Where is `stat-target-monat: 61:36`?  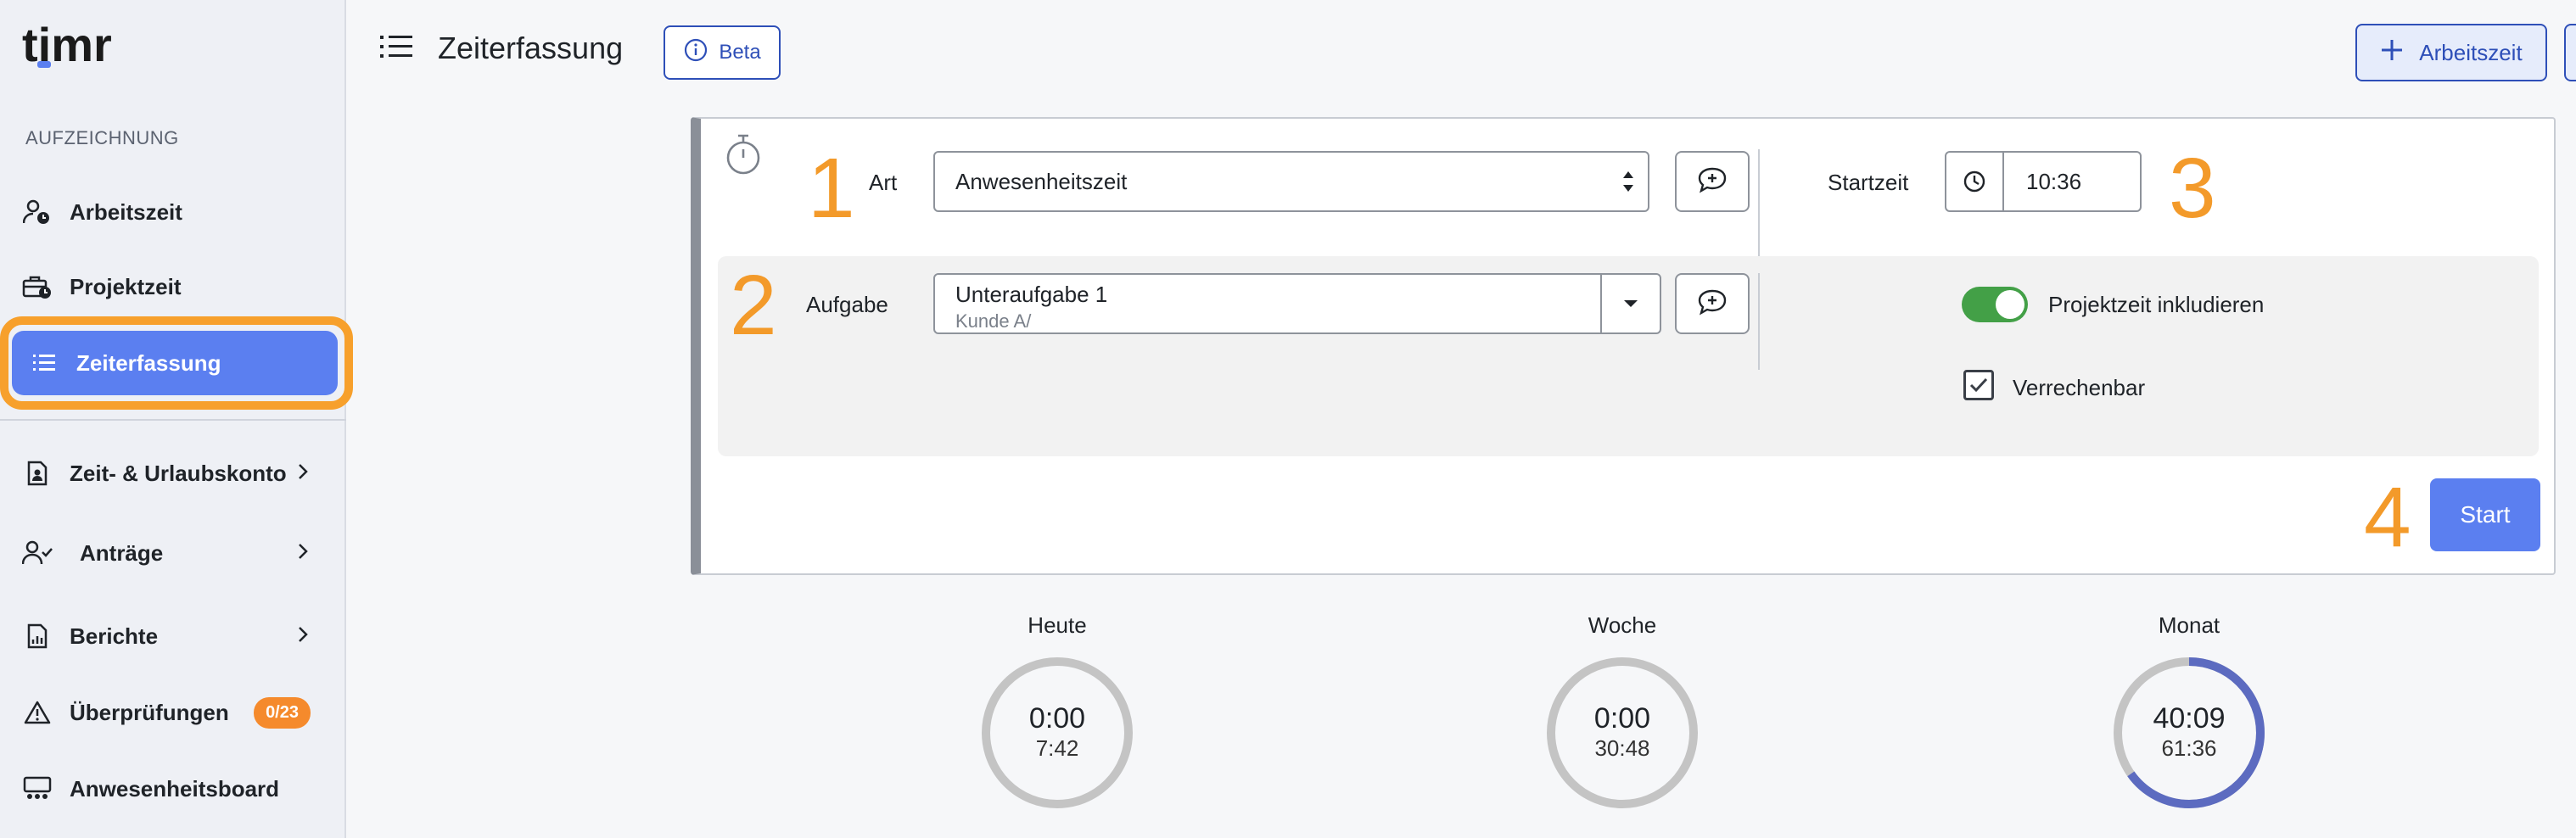
stat-target-monat: 61:36 is located at coordinates (2189, 748).